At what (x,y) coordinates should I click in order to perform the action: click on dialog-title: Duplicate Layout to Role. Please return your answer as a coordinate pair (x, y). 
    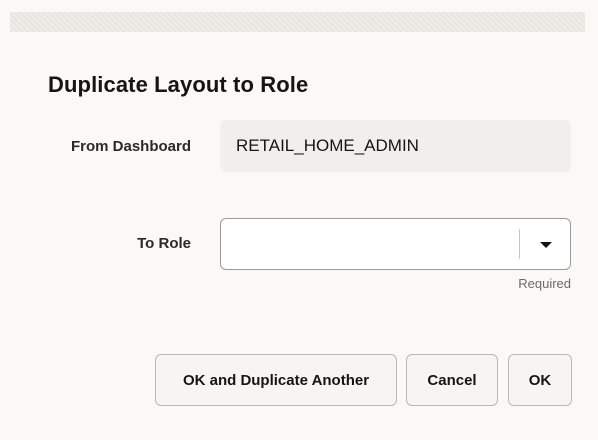
    Looking at the image, I should click on (178, 84).